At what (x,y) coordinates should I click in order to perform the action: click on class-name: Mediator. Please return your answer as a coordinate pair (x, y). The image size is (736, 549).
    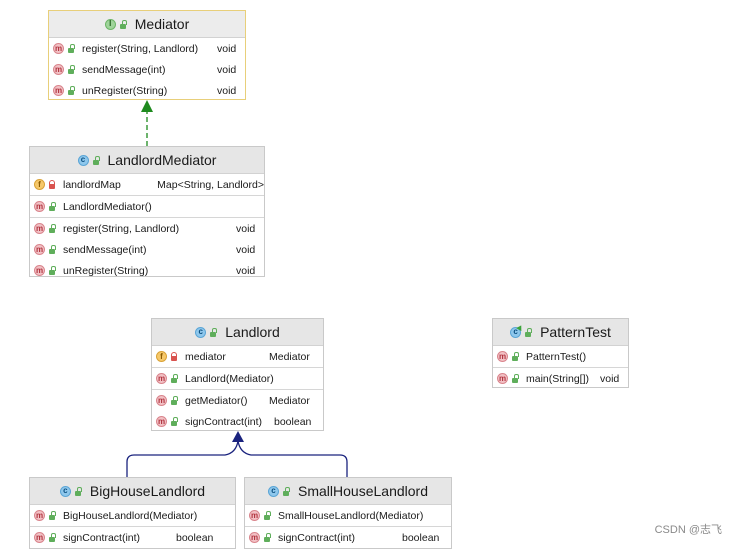
    Looking at the image, I should click on (162, 24).